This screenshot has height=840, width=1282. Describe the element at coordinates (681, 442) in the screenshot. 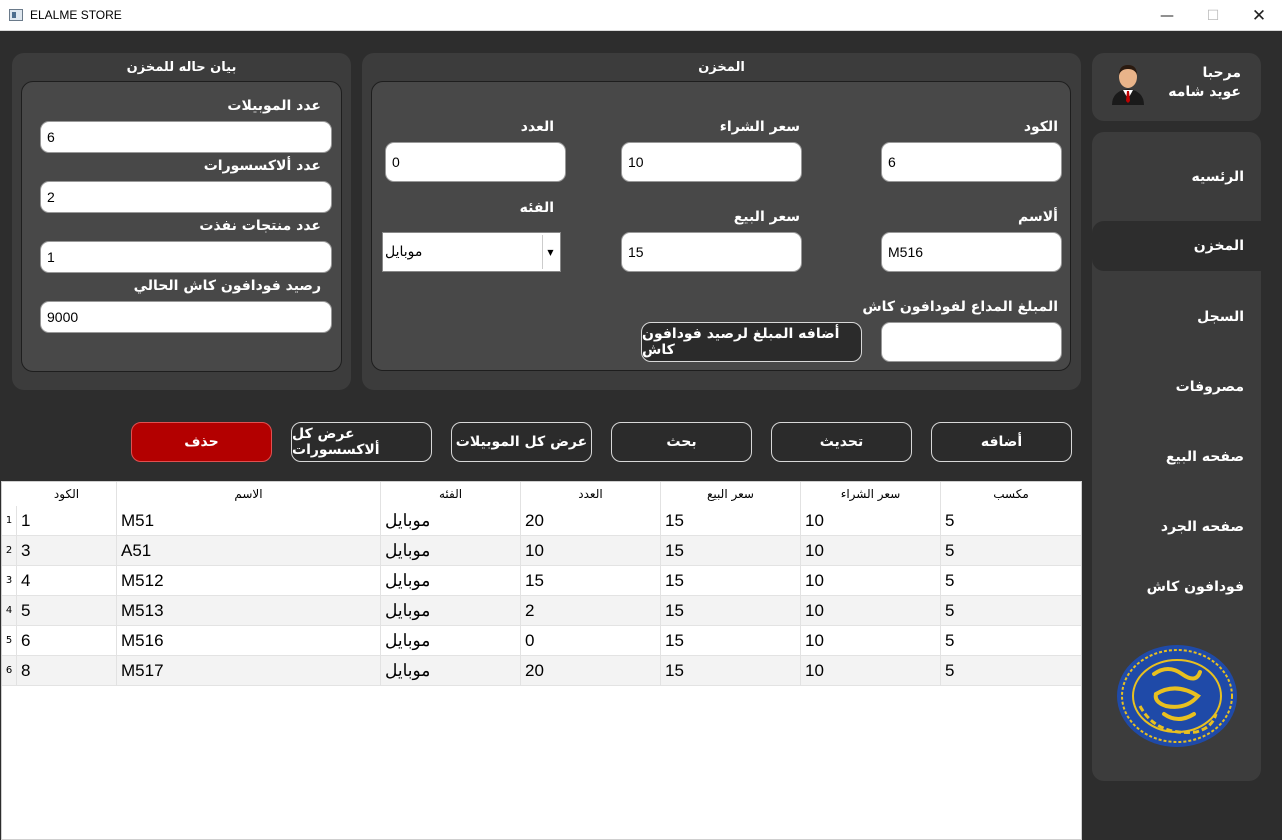

I see `search-button: بحث` at that location.